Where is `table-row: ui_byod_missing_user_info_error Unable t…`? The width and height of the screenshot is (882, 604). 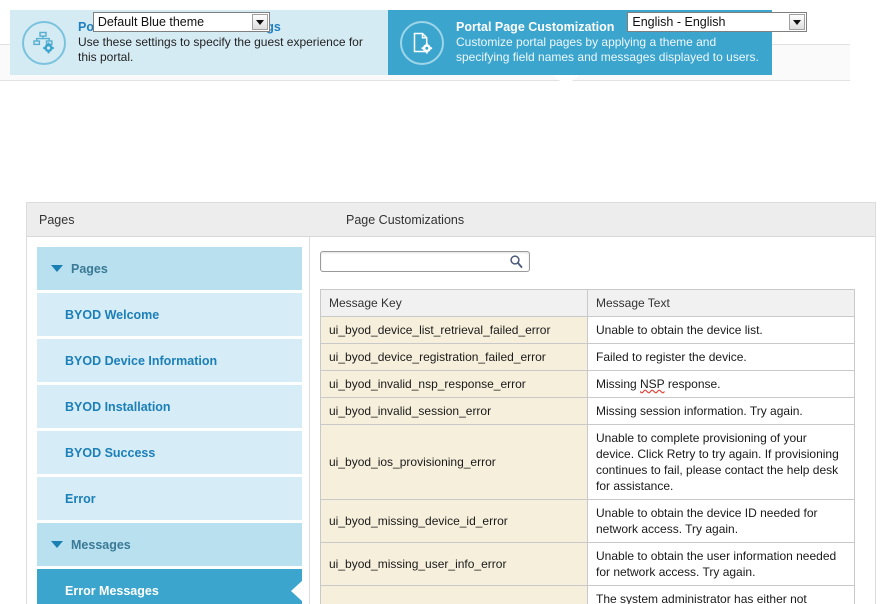
table-row: ui_byod_missing_user_info_error Unable t… is located at coordinates (587, 564).